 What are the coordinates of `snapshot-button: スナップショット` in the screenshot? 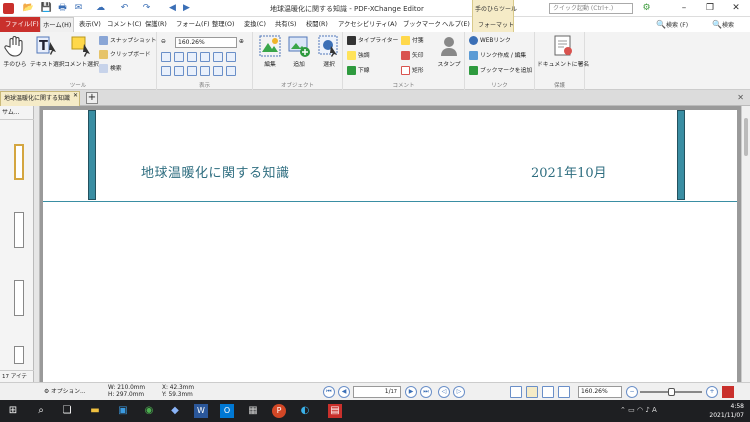 It's located at (127, 41).